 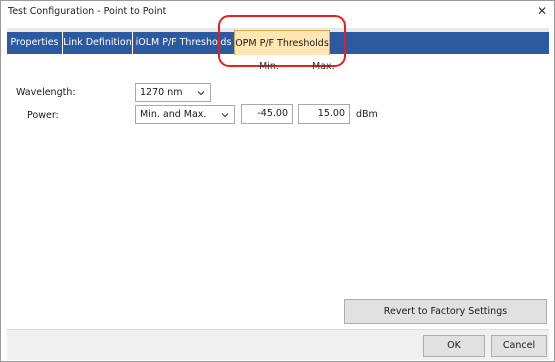 What do you see at coordinates (43, 115) in the screenshot?
I see `power-label: Power:` at bounding box center [43, 115].